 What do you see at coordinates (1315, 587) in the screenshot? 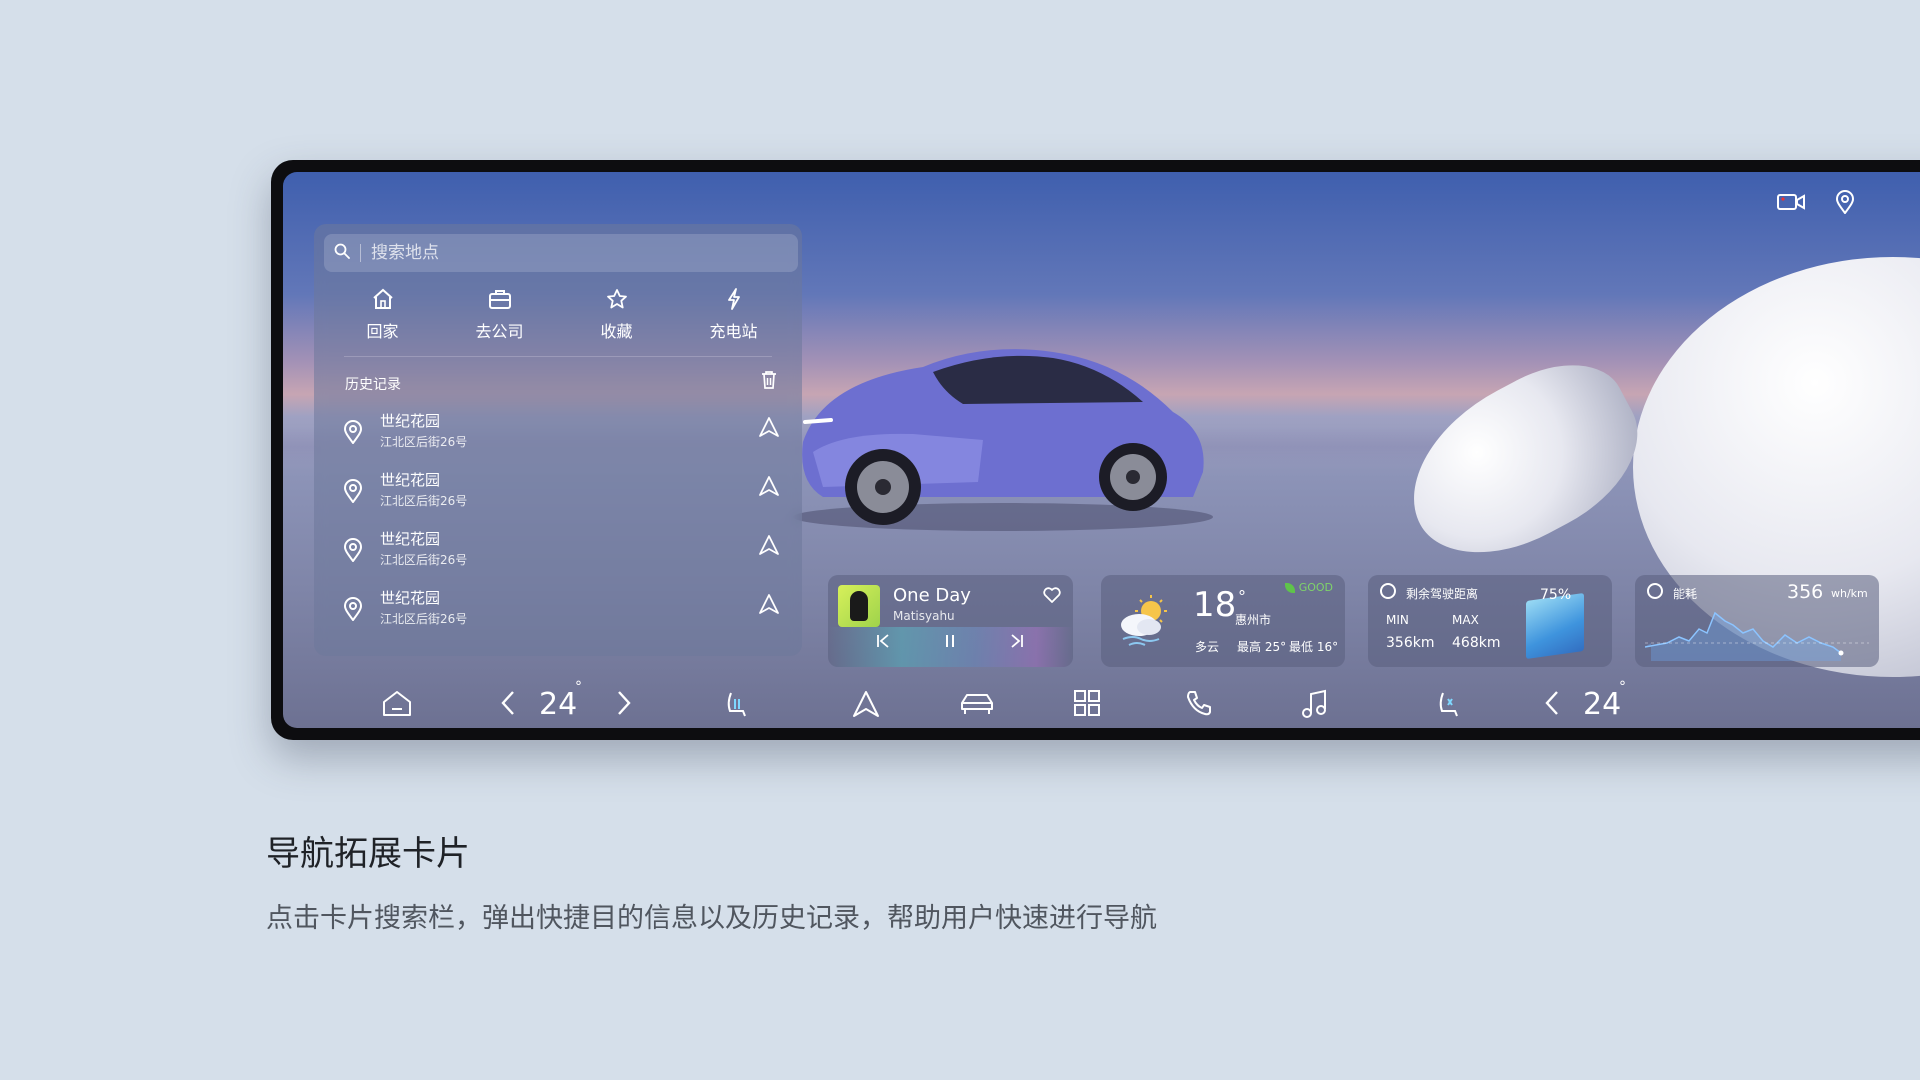
I see `air-quality-text: GOOD` at bounding box center [1315, 587].